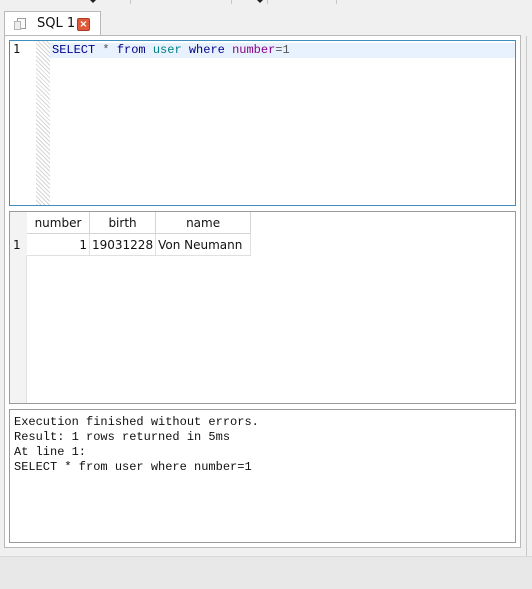 The height and width of the screenshot is (589, 532). I want to click on header-row: number birth name, so click(131, 223).